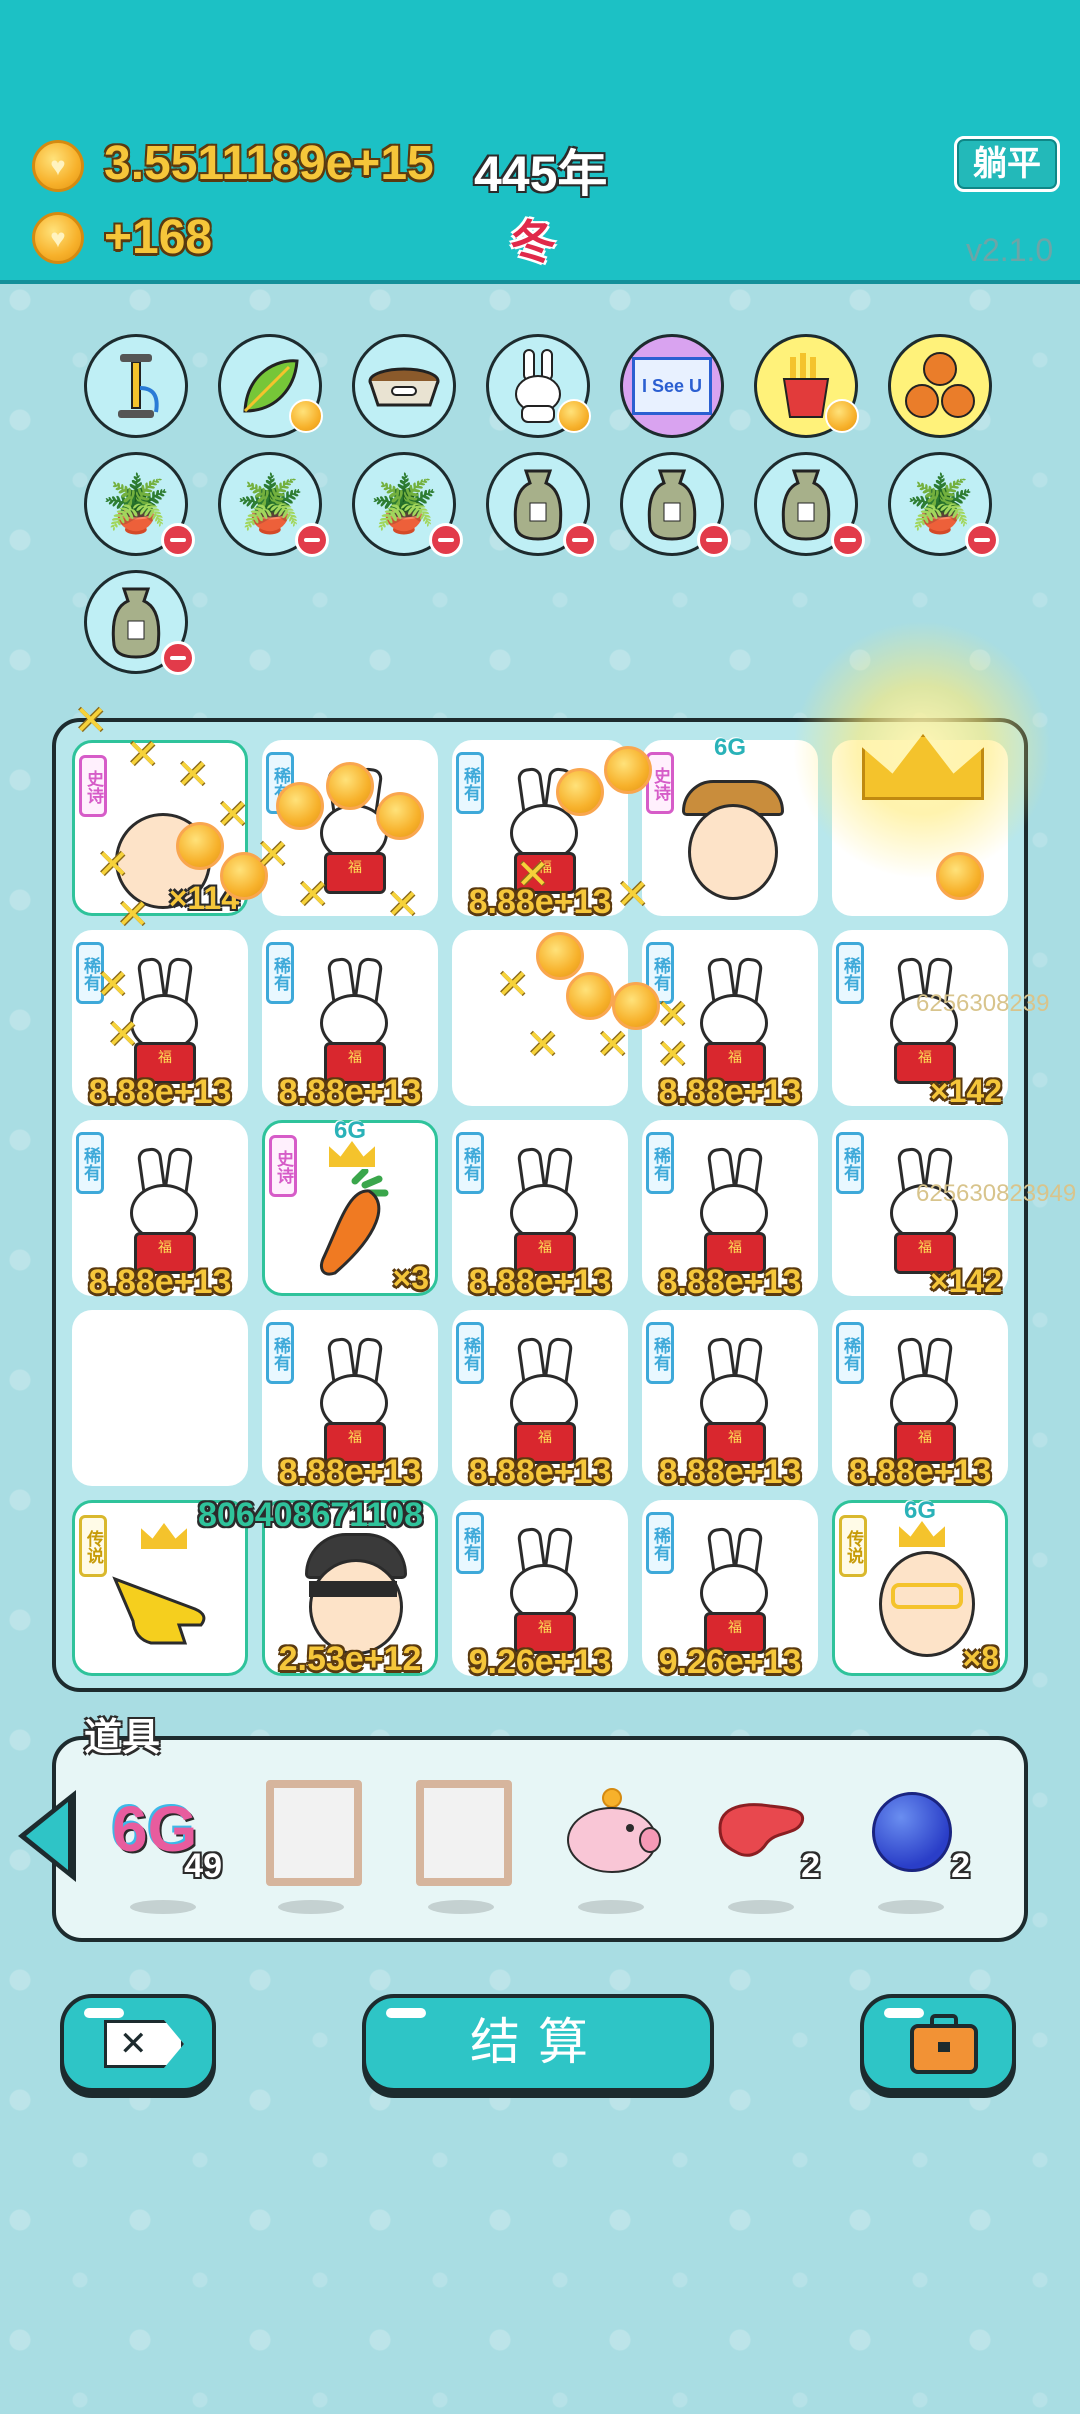 This screenshot has width=1080, height=2414. What do you see at coordinates (763, 1844) in the screenshot?
I see `tool-liver: 2` at bounding box center [763, 1844].